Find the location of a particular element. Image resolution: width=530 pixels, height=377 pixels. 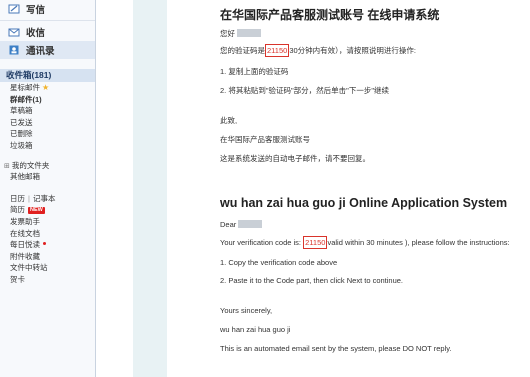

sidebar-item-my-folders: ⊞ 我的文件夹 is located at coordinates (47, 166).